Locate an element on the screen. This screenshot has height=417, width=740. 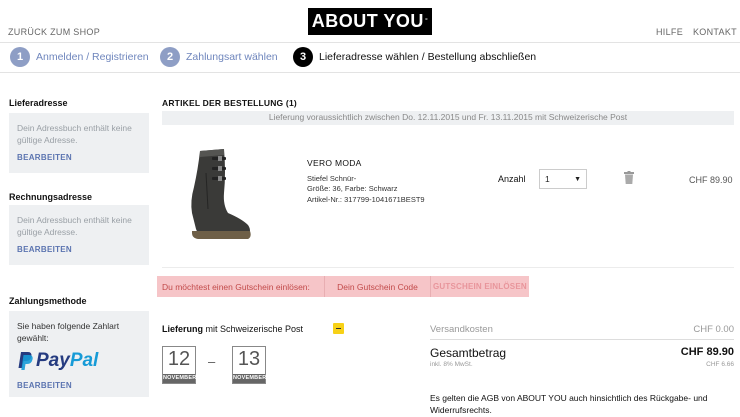
header-divider is located at coordinates (370, 42).